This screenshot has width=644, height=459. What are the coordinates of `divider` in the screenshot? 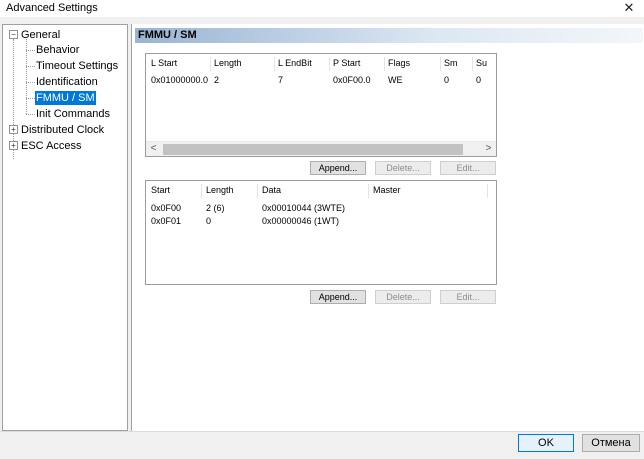 It's located at (322, 431).